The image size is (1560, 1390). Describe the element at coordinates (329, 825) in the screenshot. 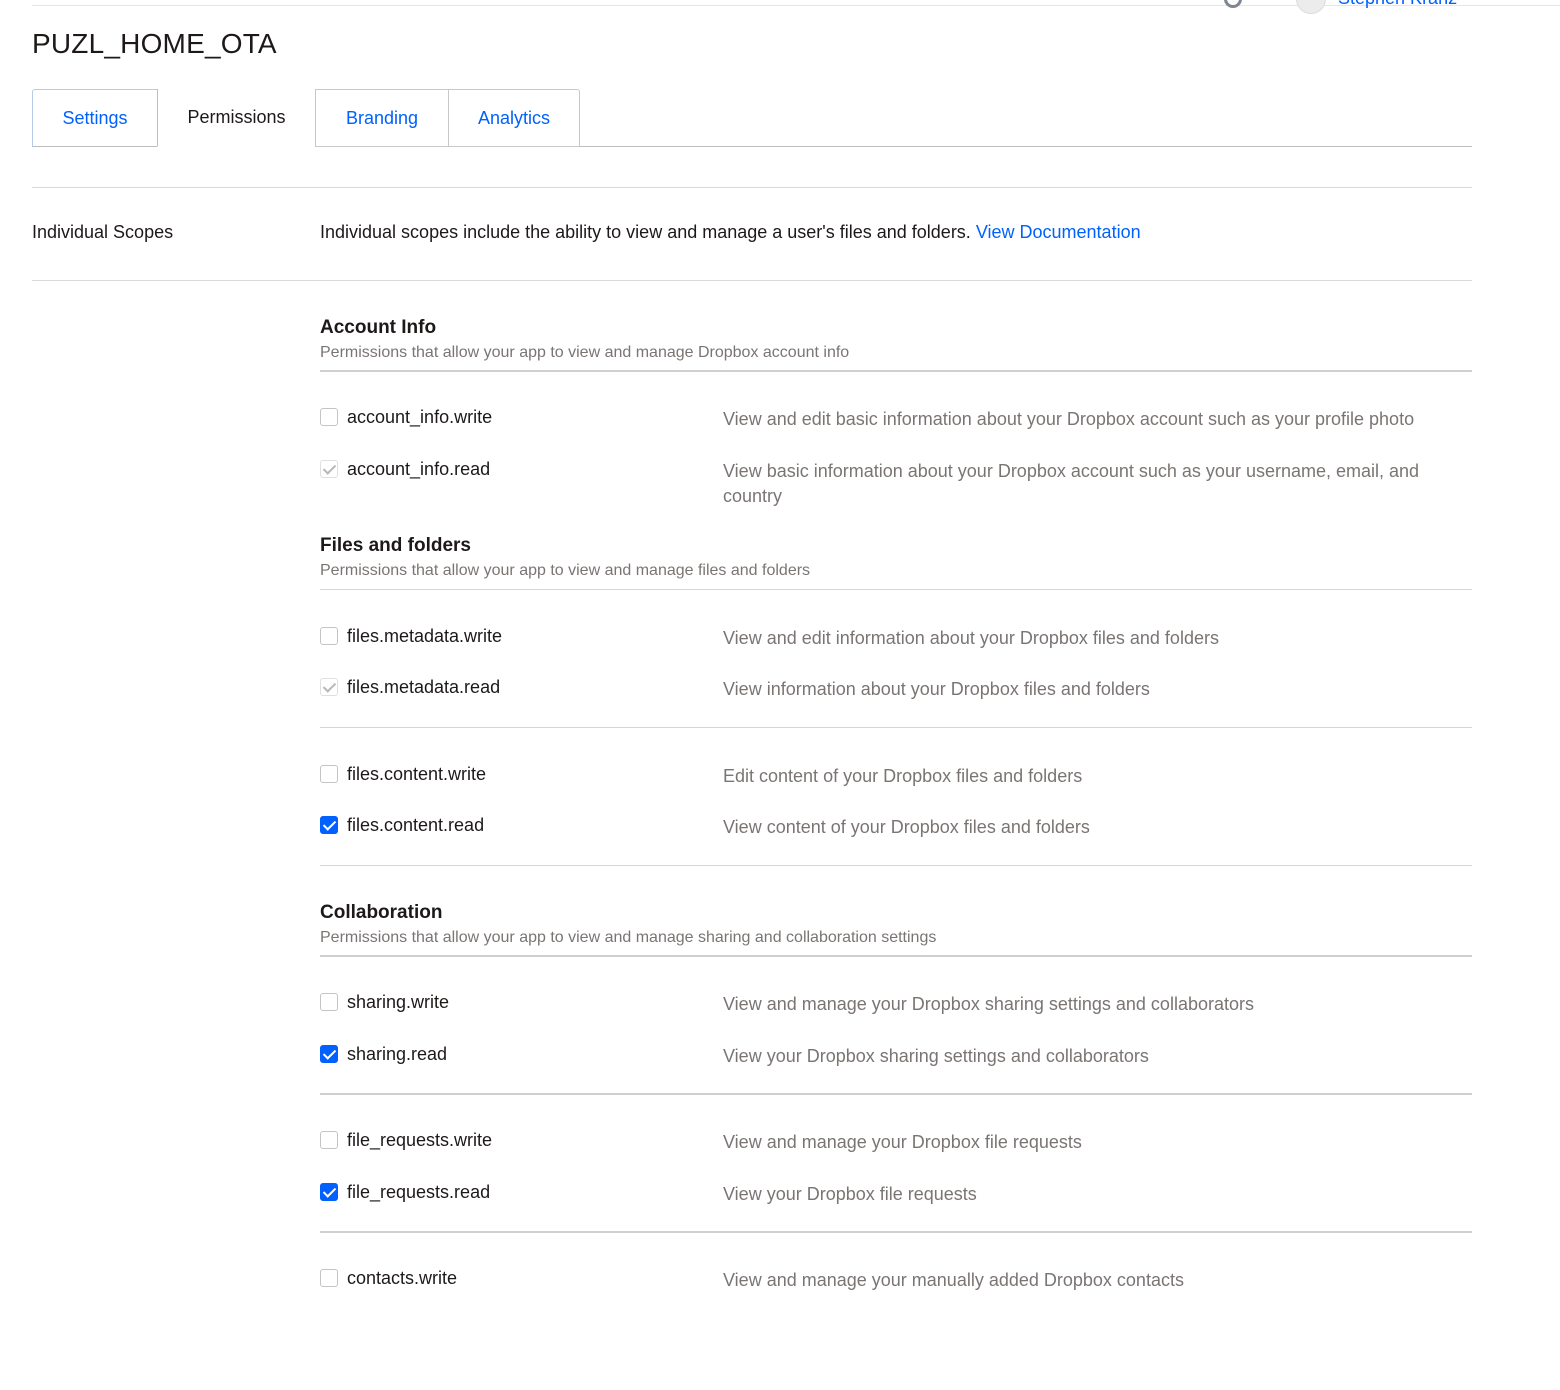

I see `checkbox-files-content-read` at that location.